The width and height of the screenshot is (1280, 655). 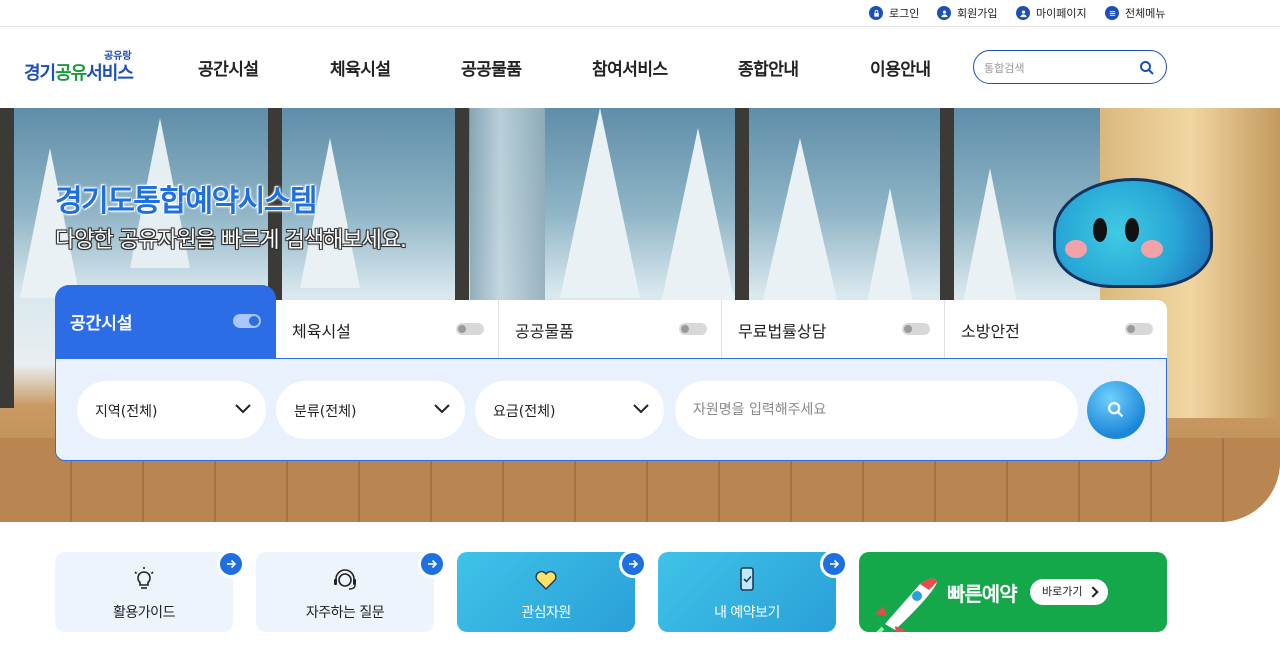 What do you see at coordinates (546, 613) in the screenshot?
I see `favorites-label: 관심자원` at bounding box center [546, 613].